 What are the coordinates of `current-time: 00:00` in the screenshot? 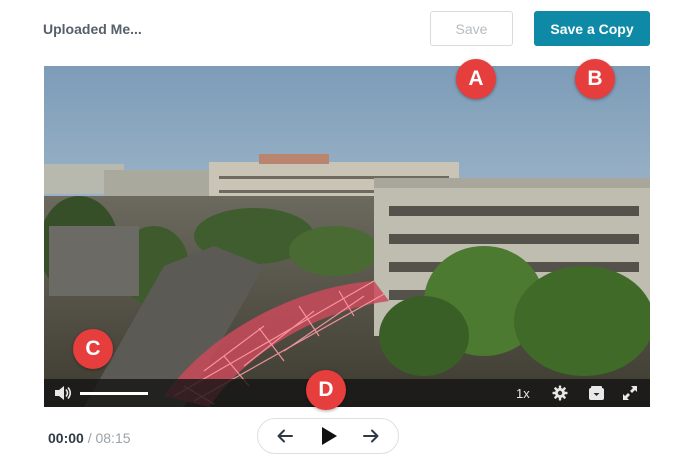 It's located at (66, 438).